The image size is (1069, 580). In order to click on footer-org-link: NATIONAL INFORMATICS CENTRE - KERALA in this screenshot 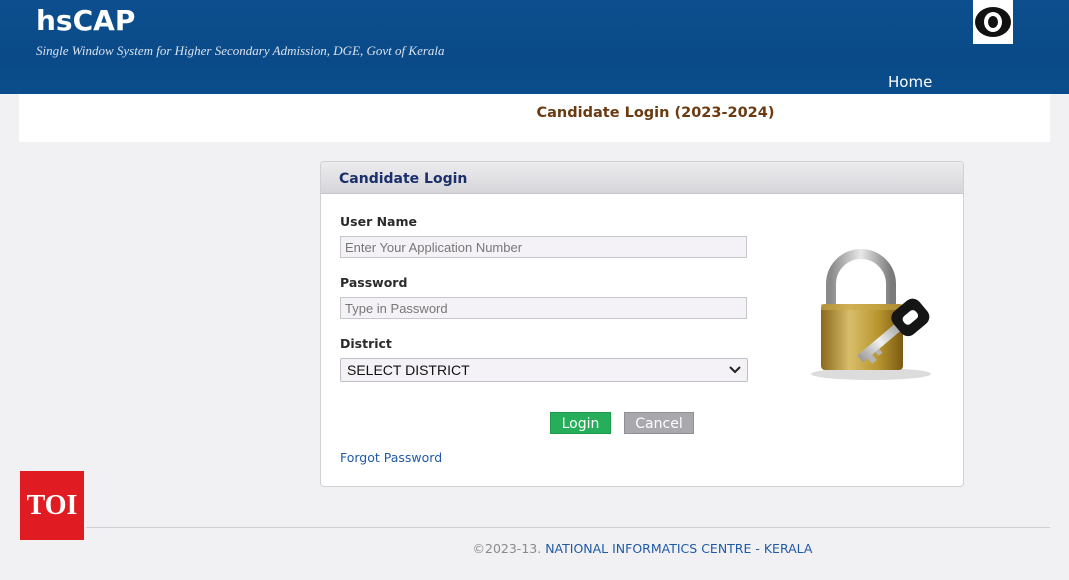, I will do `click(678, 548)`.